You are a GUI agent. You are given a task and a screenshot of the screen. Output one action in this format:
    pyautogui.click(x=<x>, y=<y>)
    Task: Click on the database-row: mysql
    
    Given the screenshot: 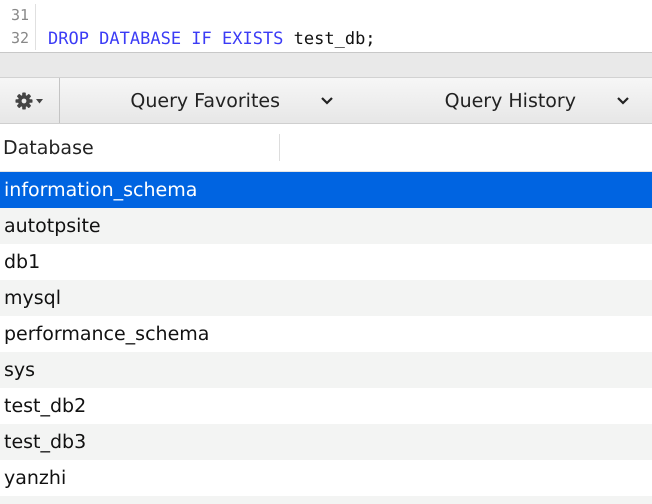 What is the action you would take?
    pyautogui.click(x=326, y=298)
    